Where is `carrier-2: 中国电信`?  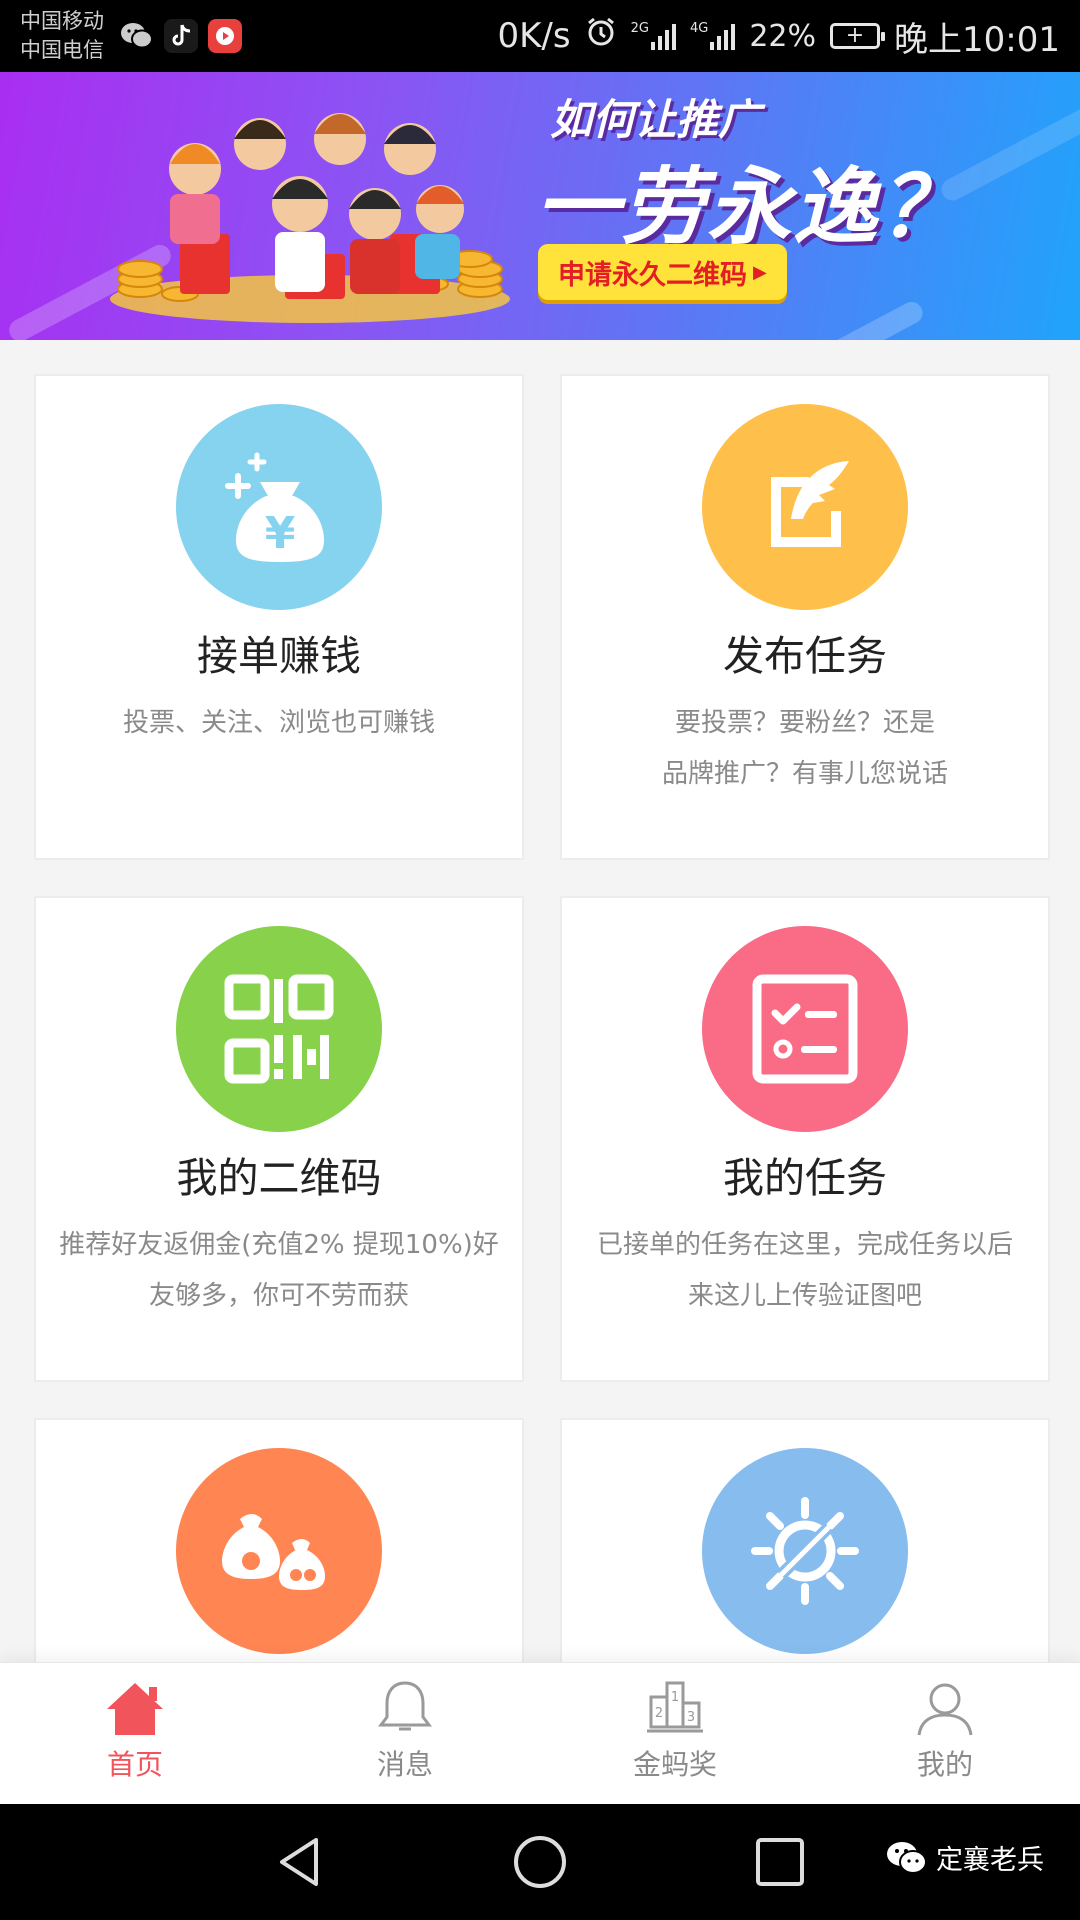 carrier-2: 中国电信 is located at coordinates (62, 50).